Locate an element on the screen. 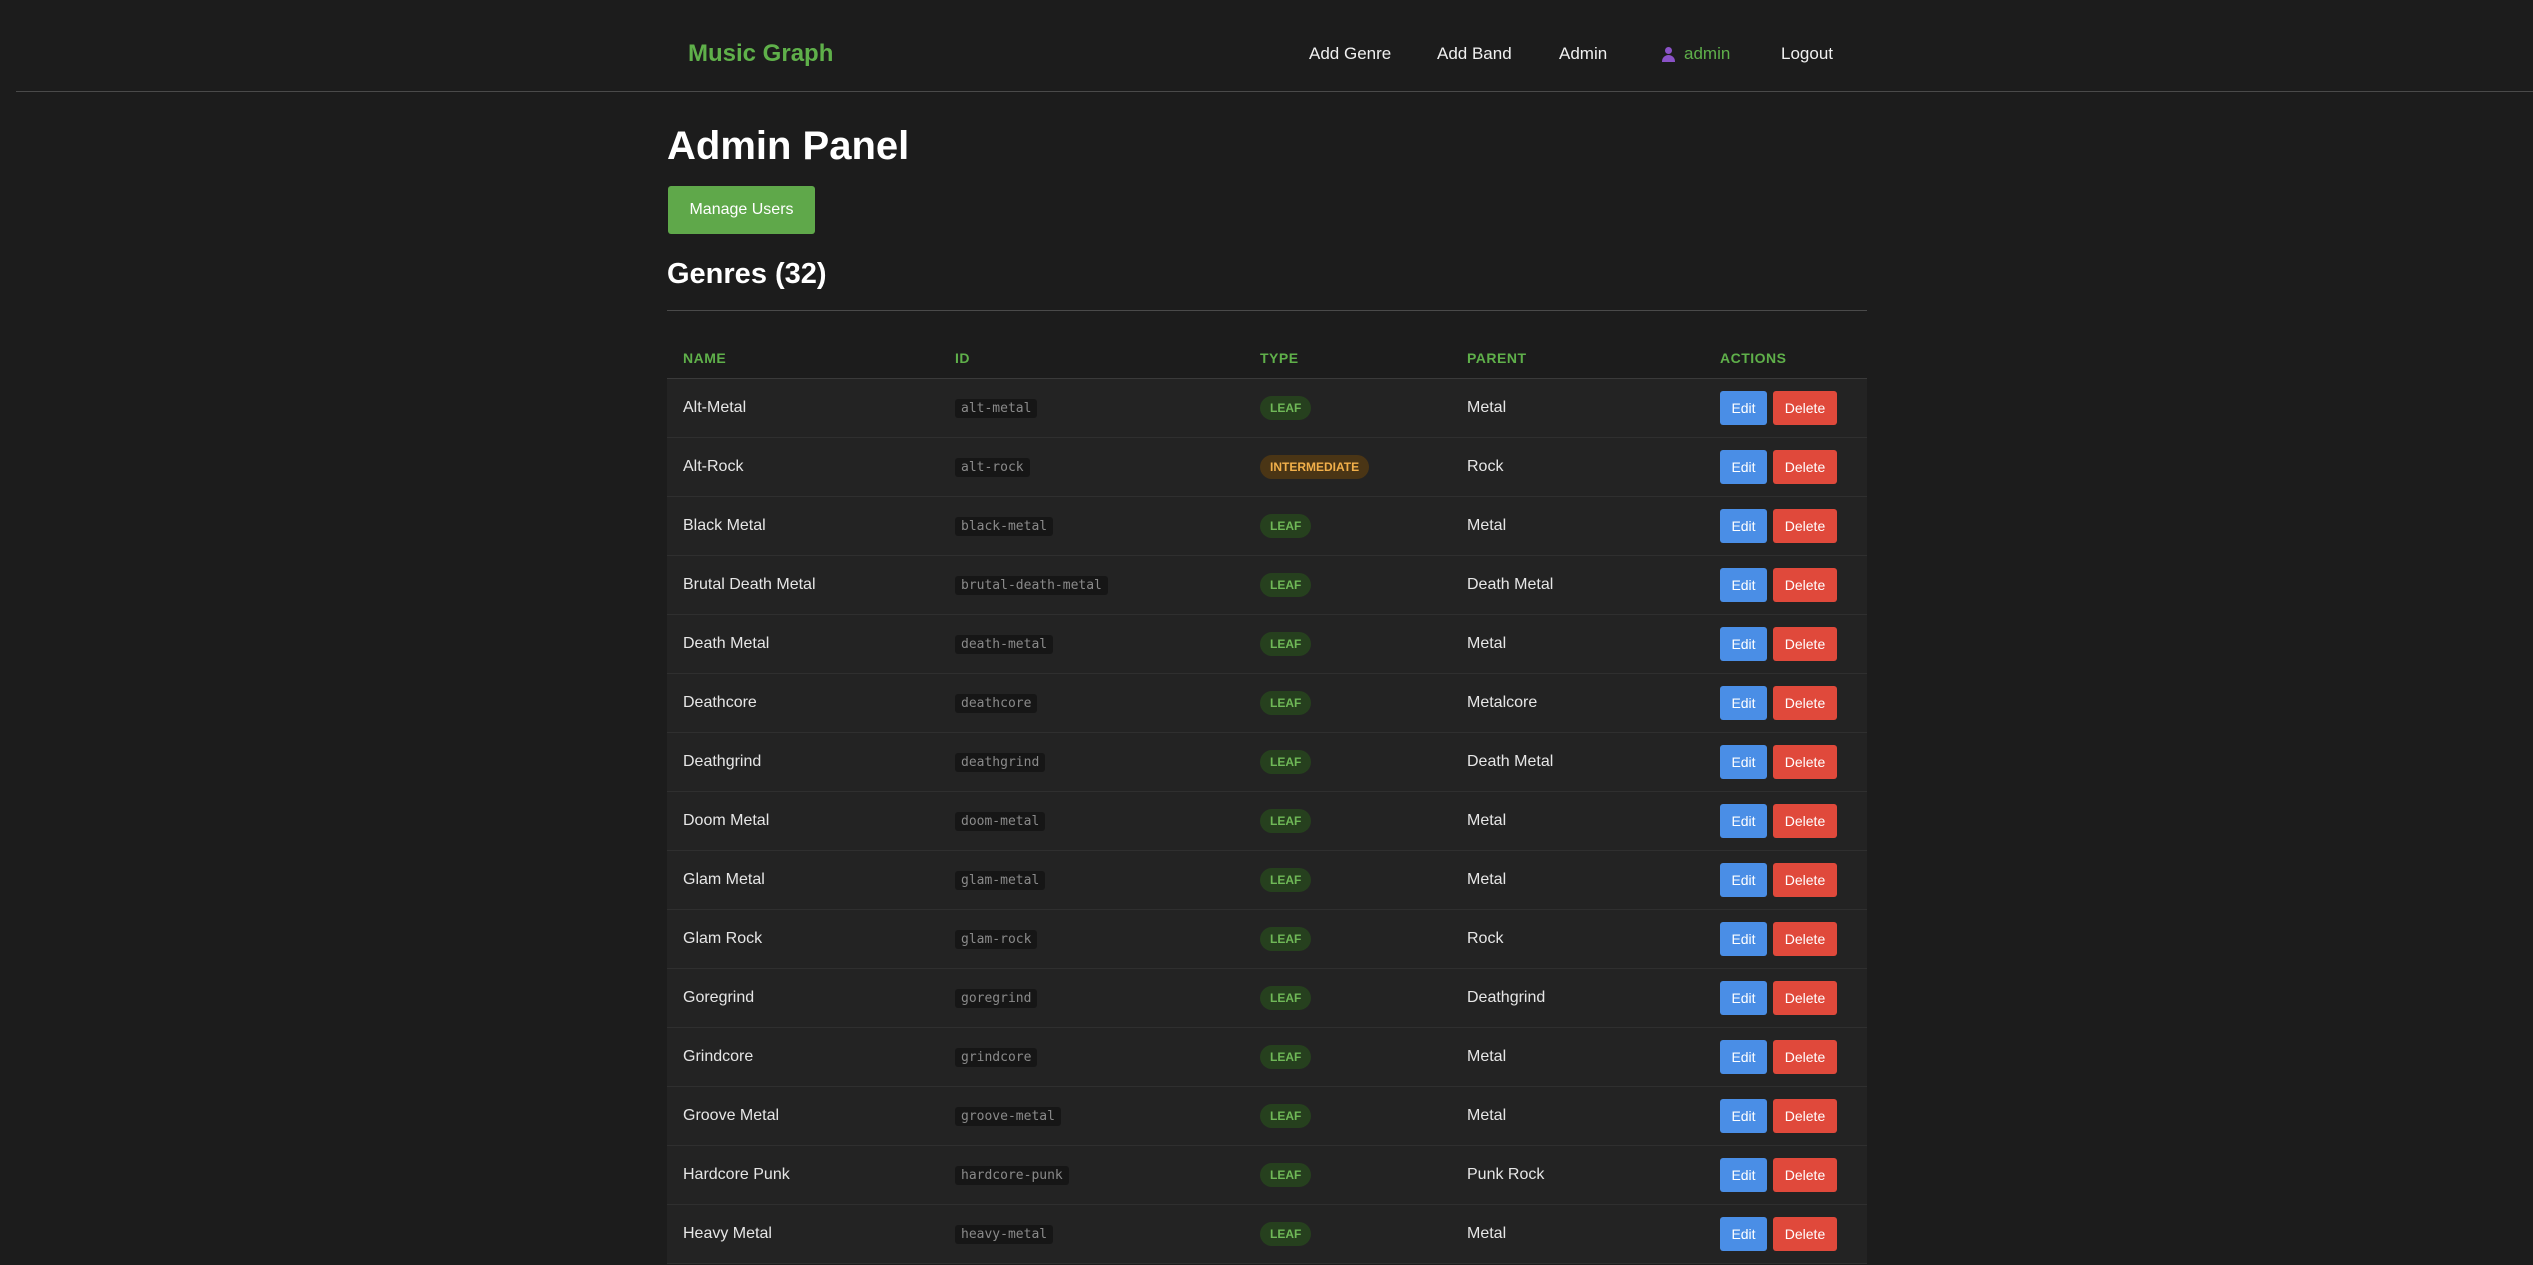 This screenshot has width=2533, height=1265. table-row: Doom Metal doom-metal LEAF Metal Edit Delete is located at coordinates (1267, 821).